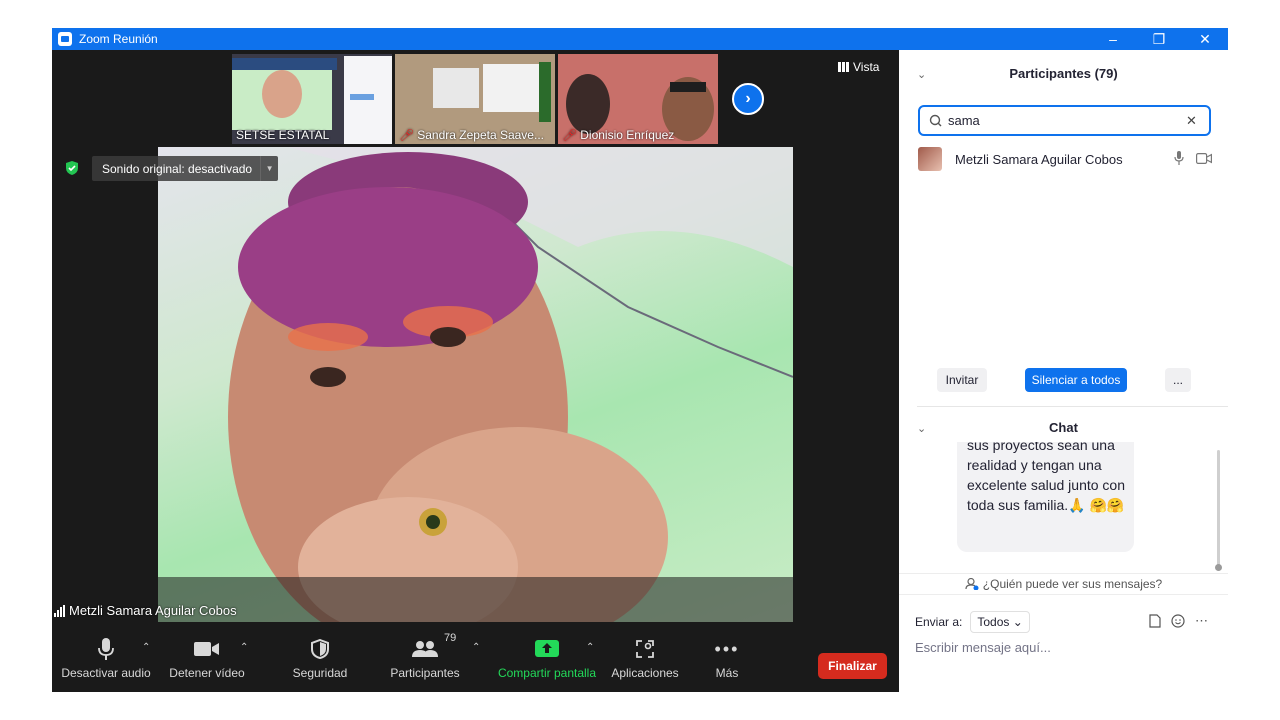  Describe the element at coordinates (852, 666) in the screenshot. I see `end-meeting-button: Finalizar` at that location.